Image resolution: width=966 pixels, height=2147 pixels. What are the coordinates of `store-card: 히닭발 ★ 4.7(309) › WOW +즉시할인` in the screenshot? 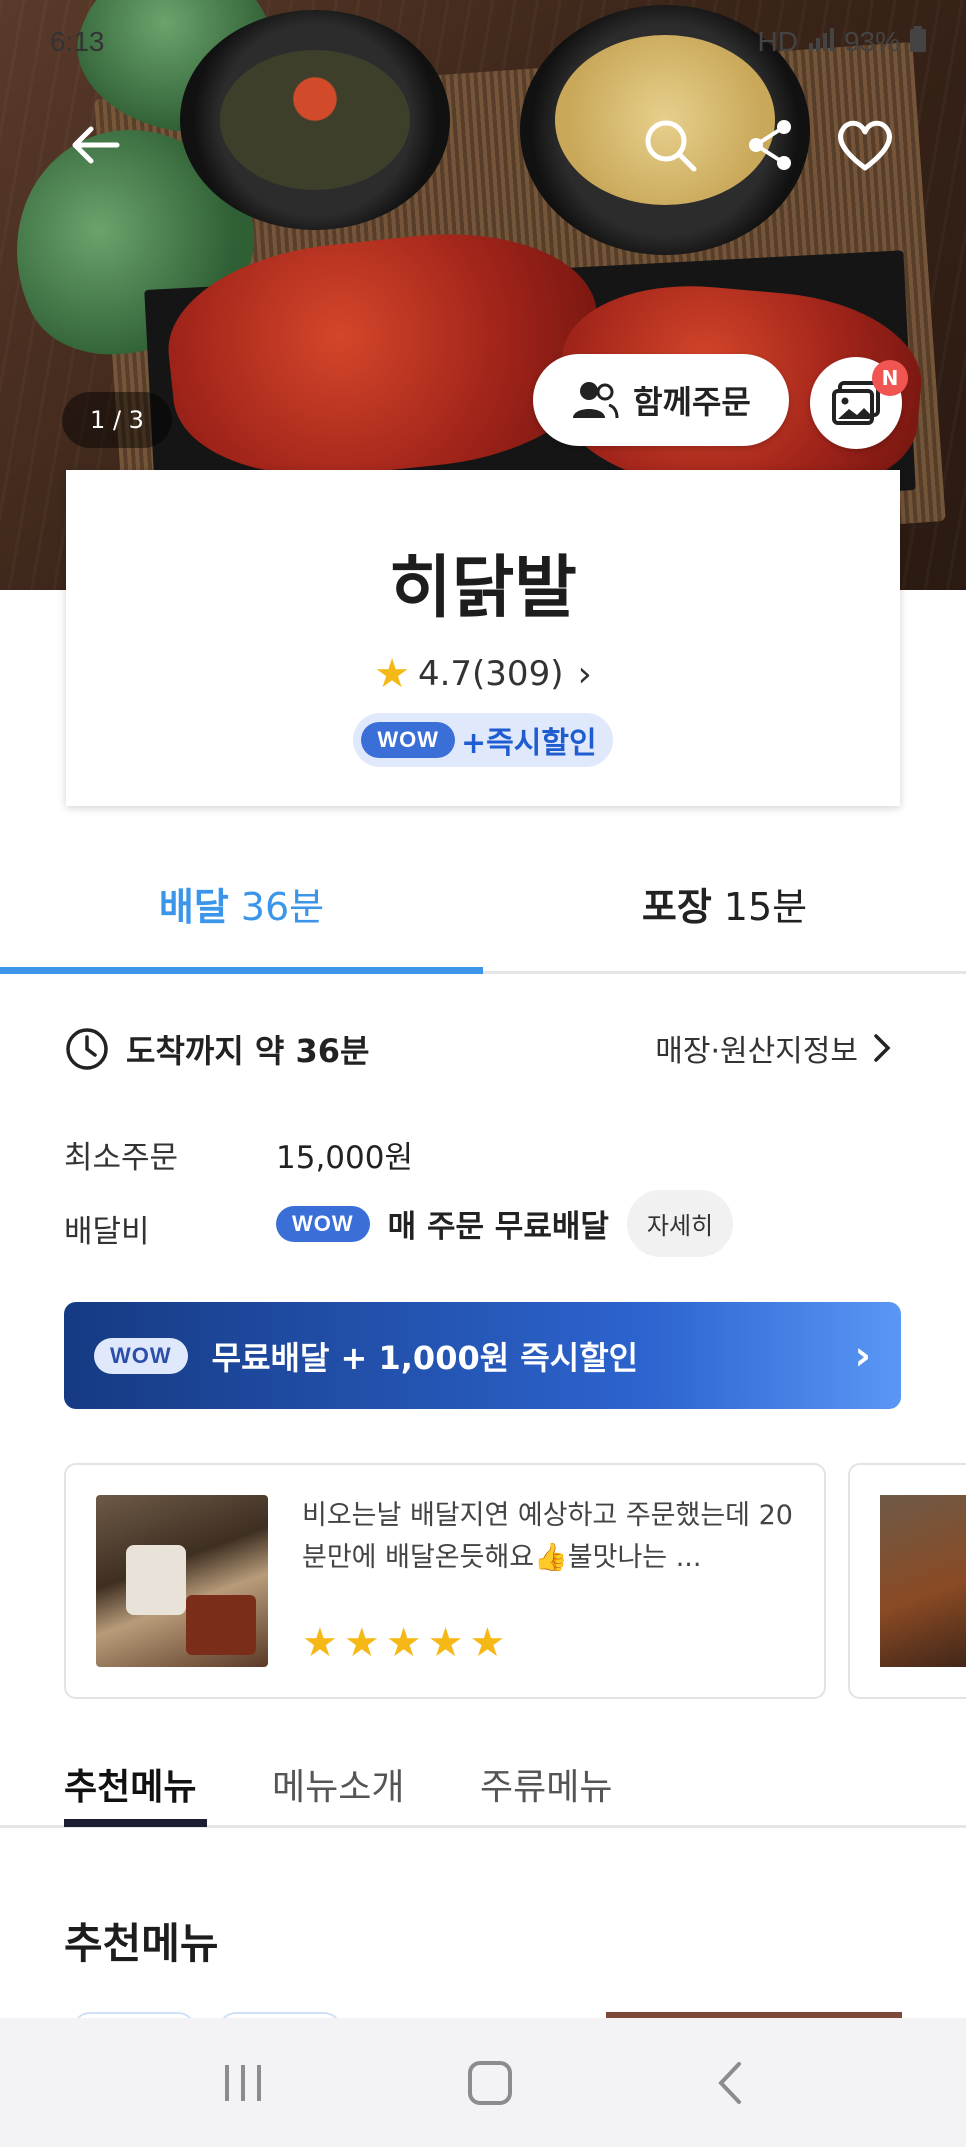 It's located at (483, 638).